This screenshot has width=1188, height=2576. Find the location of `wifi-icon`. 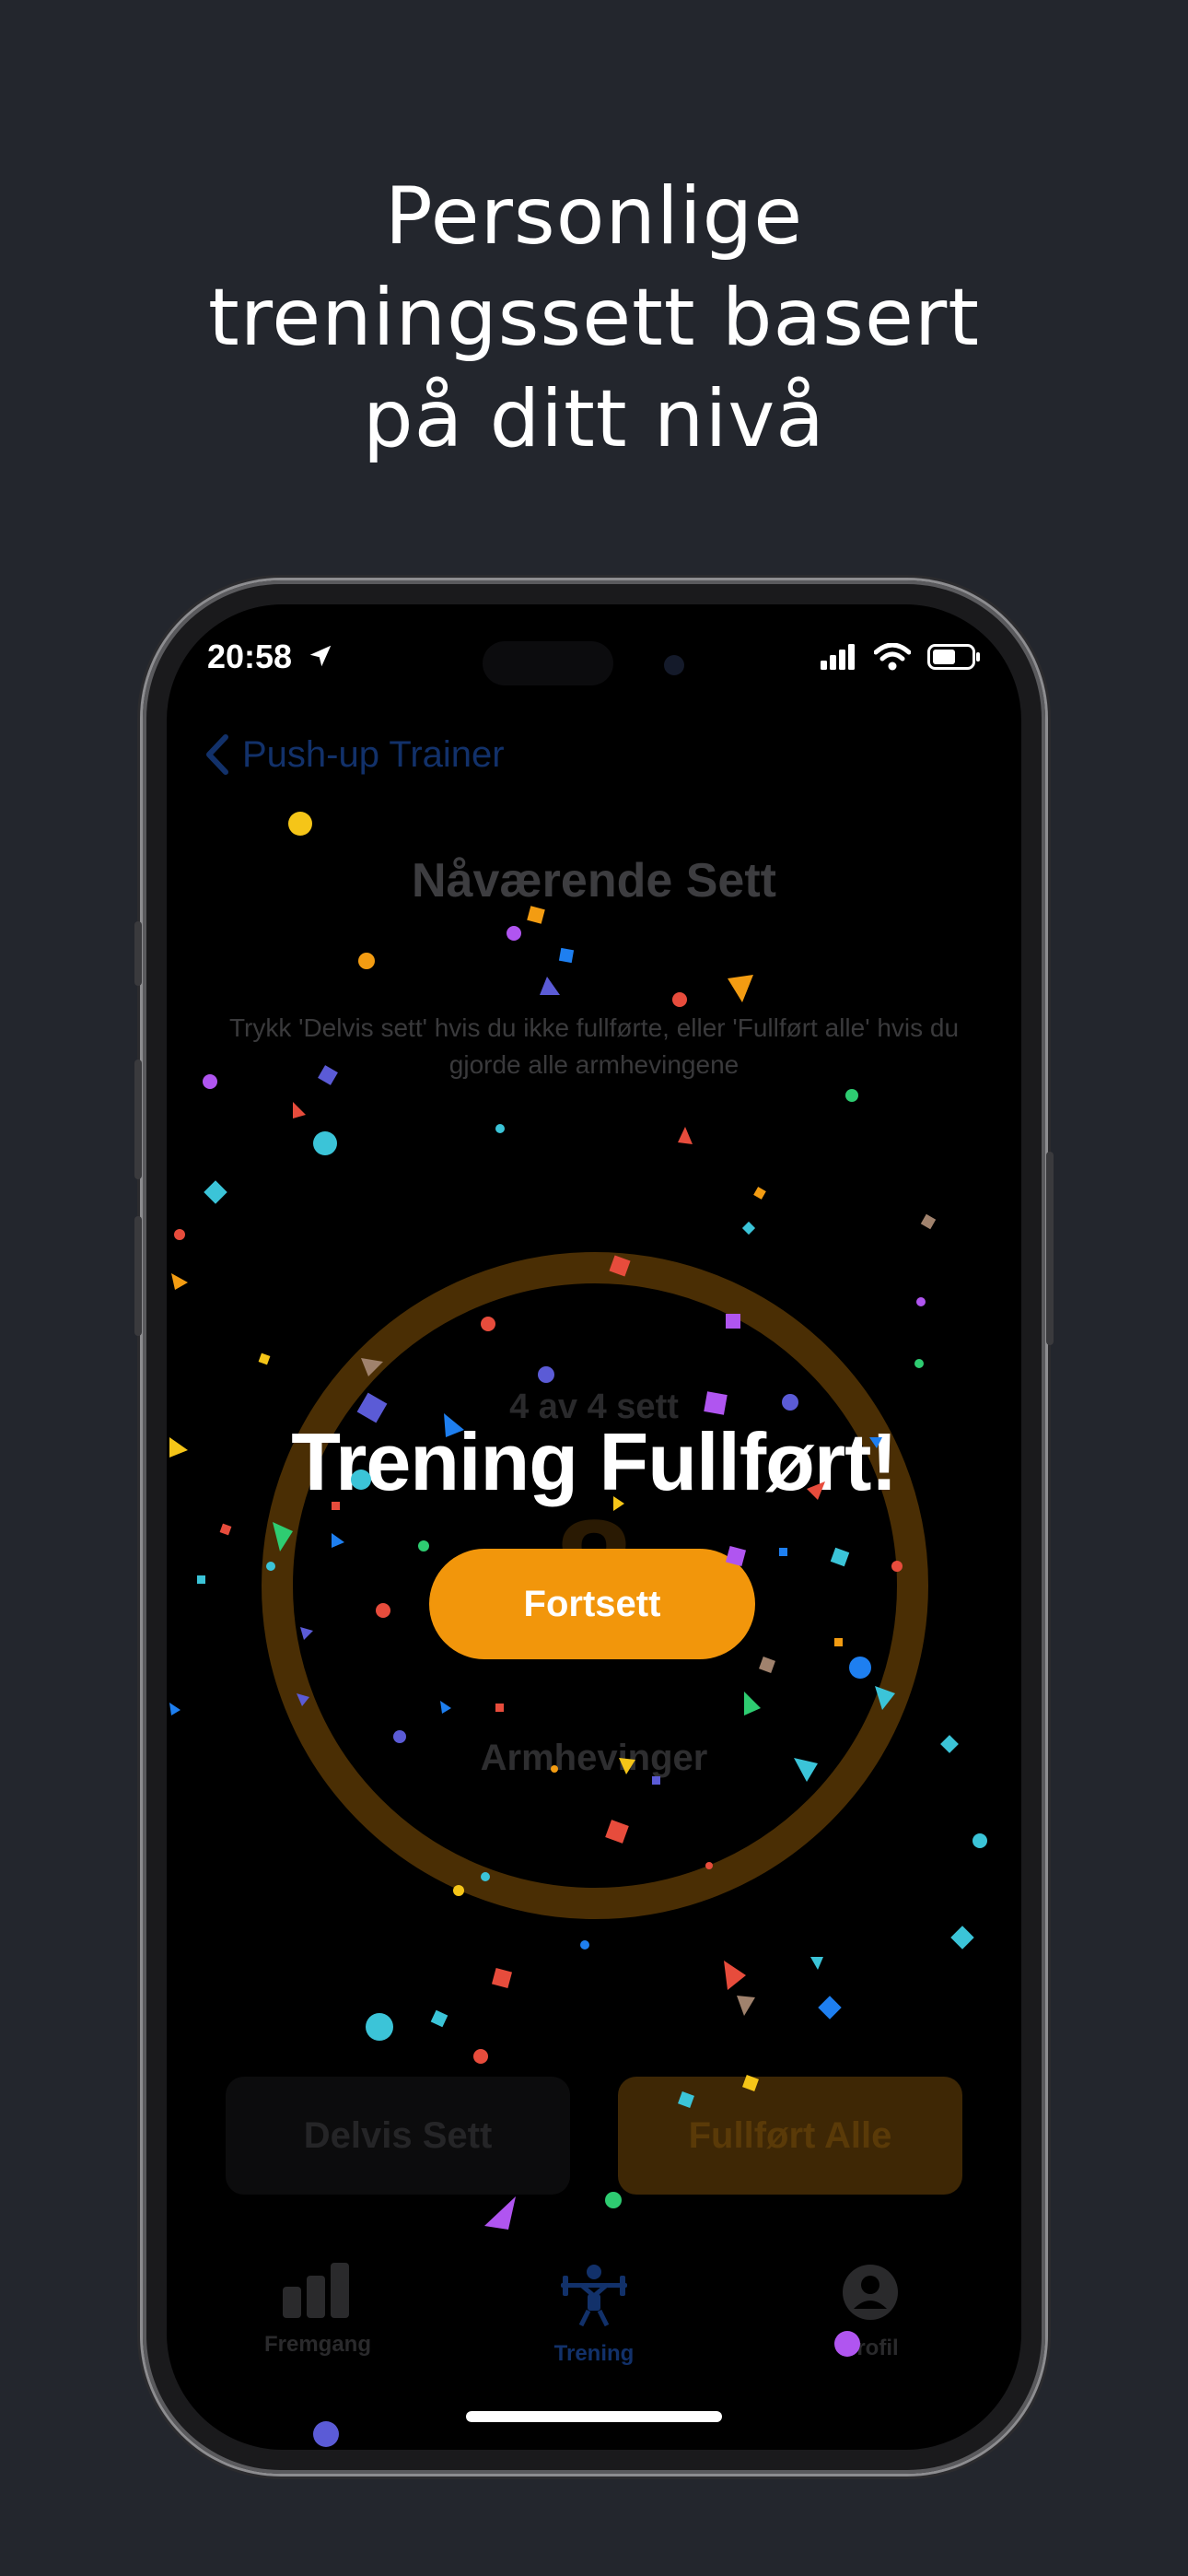

wifi-icon is located at coordinates (892, 657).